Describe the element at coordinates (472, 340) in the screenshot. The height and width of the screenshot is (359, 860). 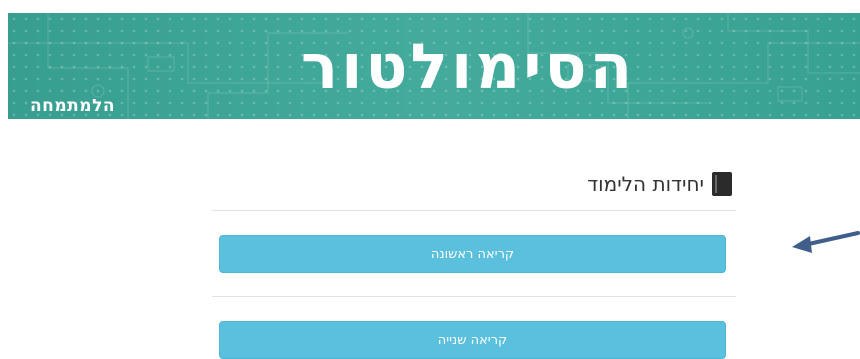
I see `unit-button-second-reading: קריאה שנייה` at that location.